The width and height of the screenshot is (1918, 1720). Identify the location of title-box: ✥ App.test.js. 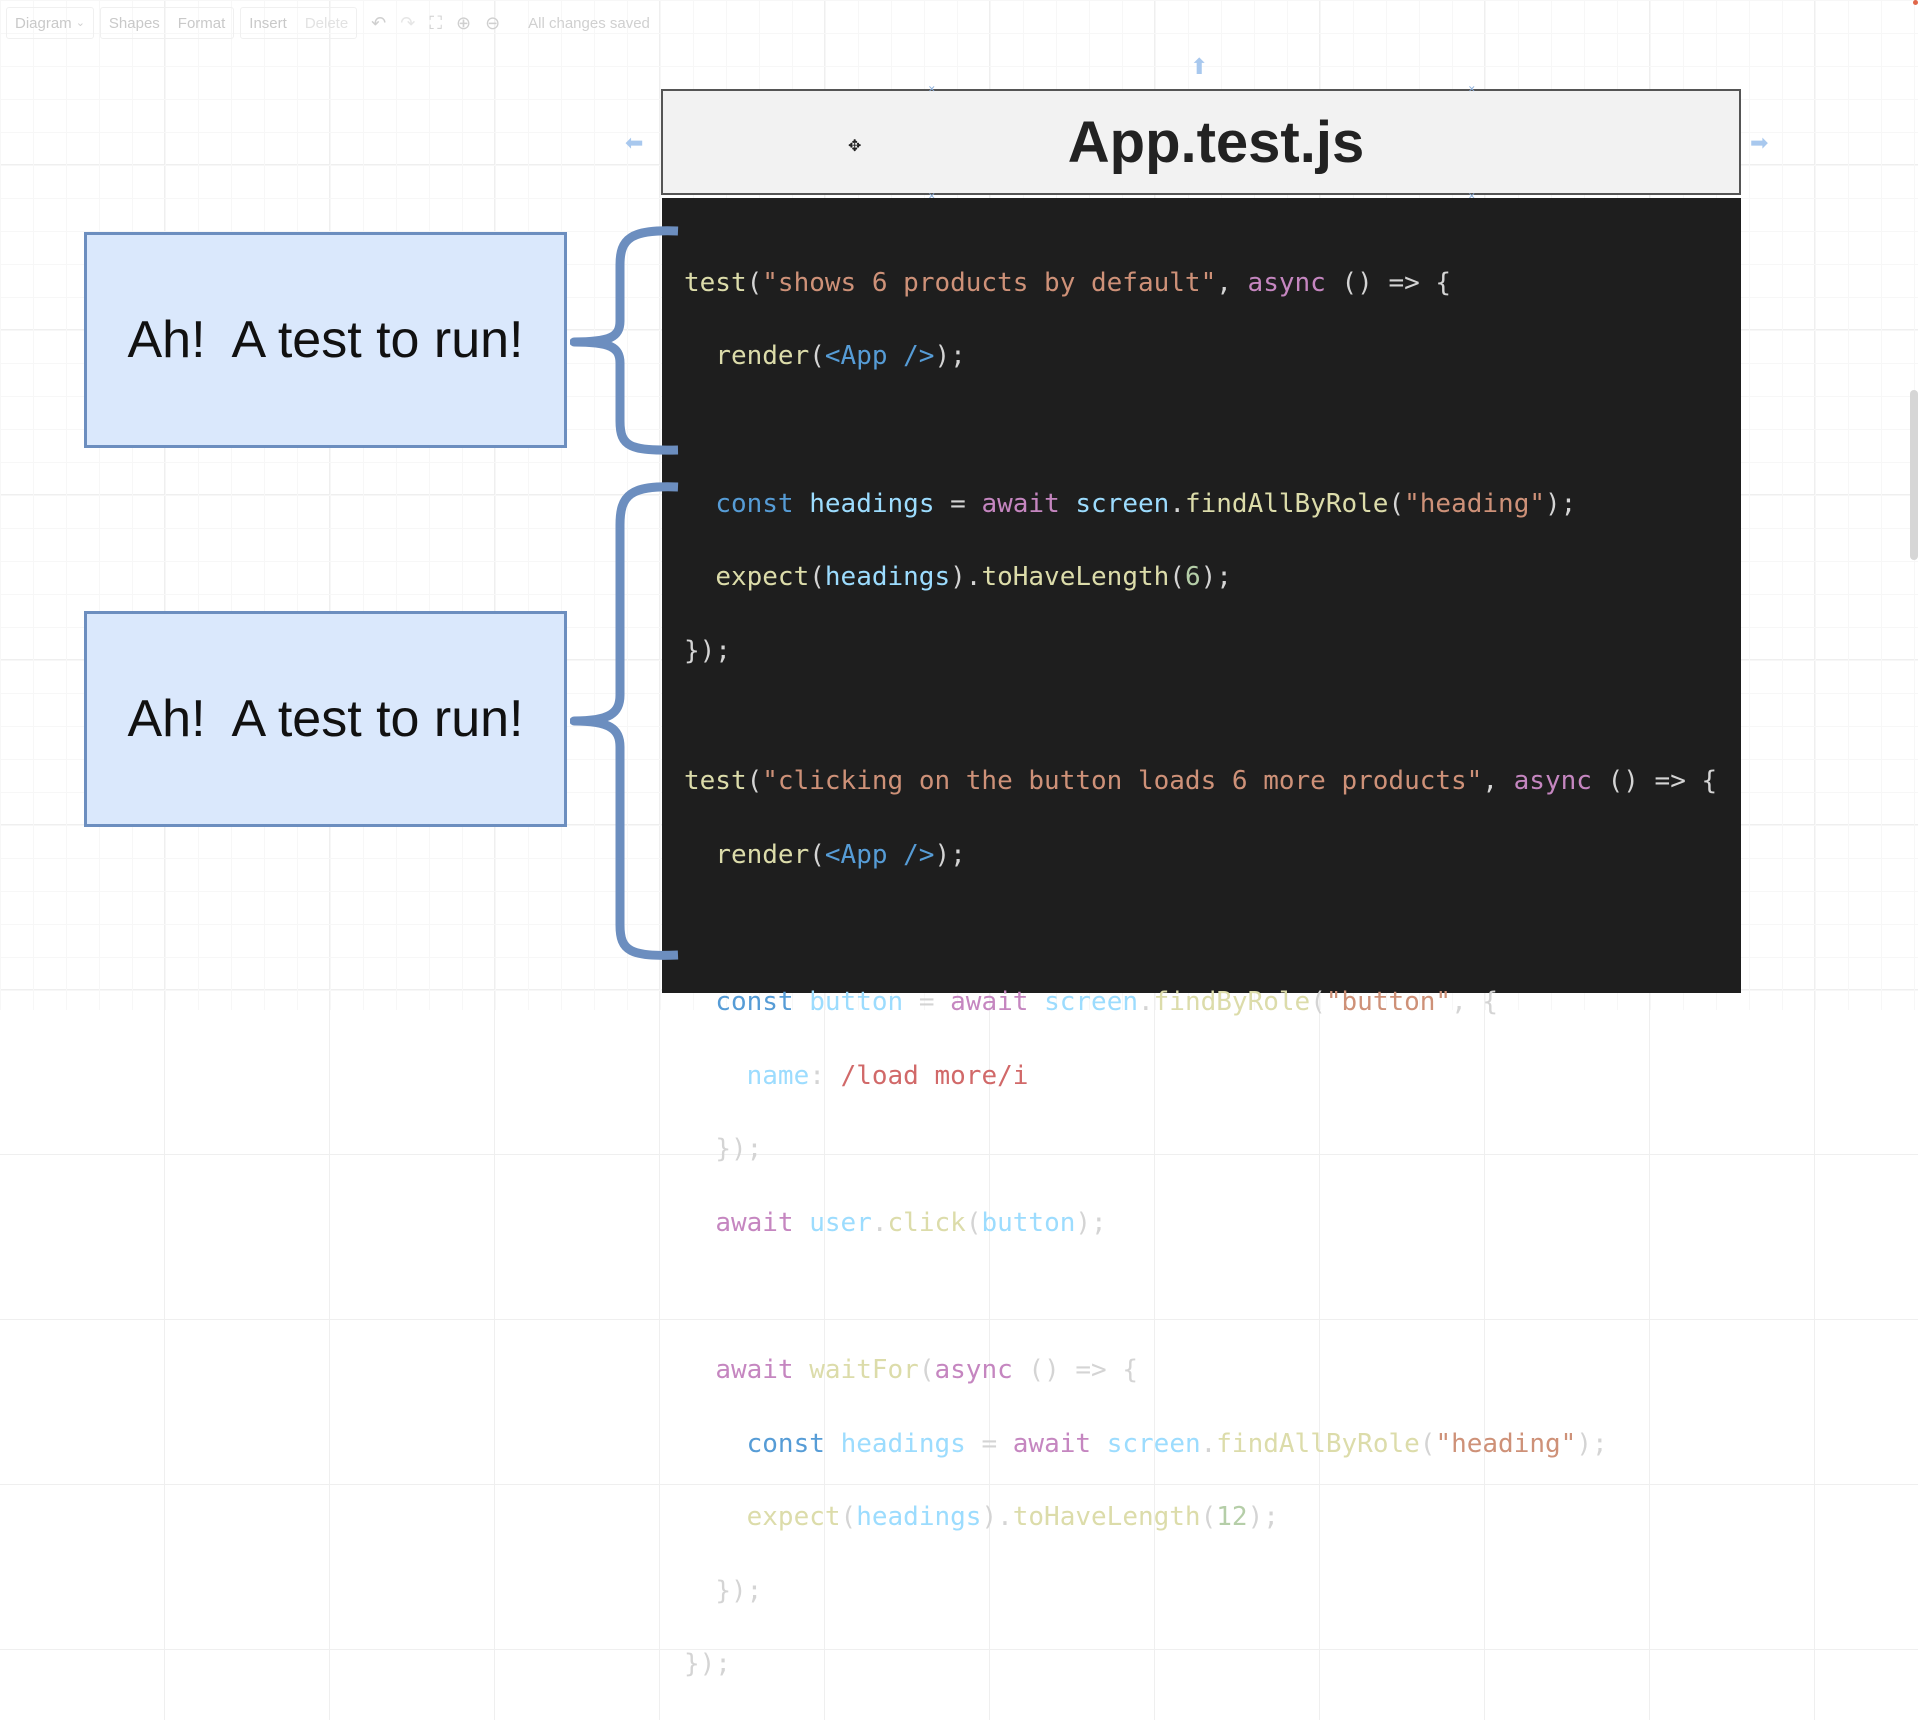
(1201, 142).